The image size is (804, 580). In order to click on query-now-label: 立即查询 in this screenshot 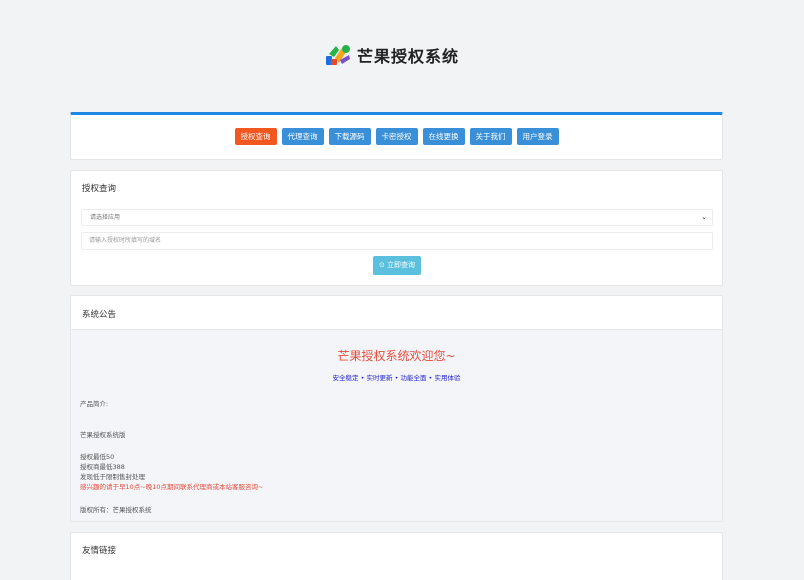, I will do `click(401, 265)`.